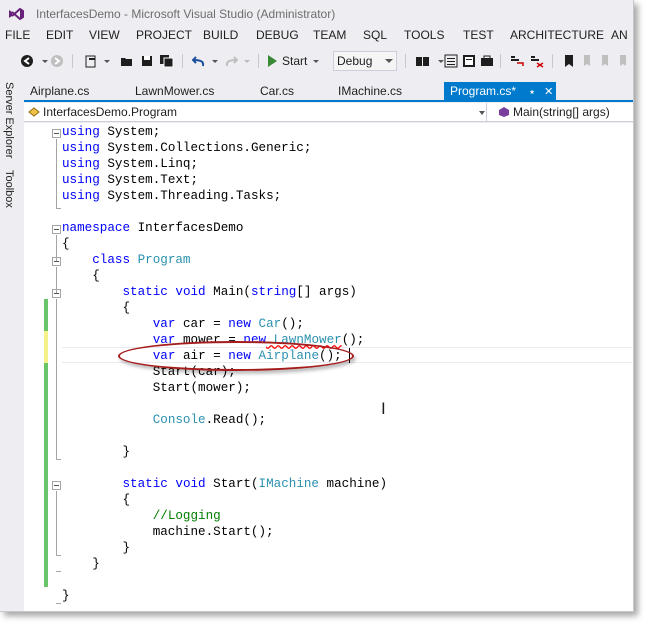 The width and height of the screenshot is (647, 626). I want to click on menu-build: BUILD, so click(220, 35).